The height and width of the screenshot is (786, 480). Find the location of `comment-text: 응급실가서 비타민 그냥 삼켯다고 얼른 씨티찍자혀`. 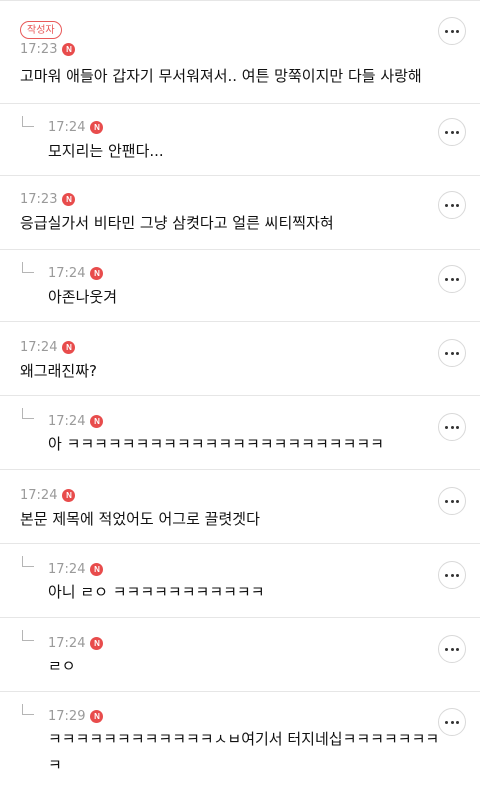

comment-text: 응급실가서 비타민 그냥 삼켯다고 얼른 씨티찍자혀 is located at coordinates (177, 223).